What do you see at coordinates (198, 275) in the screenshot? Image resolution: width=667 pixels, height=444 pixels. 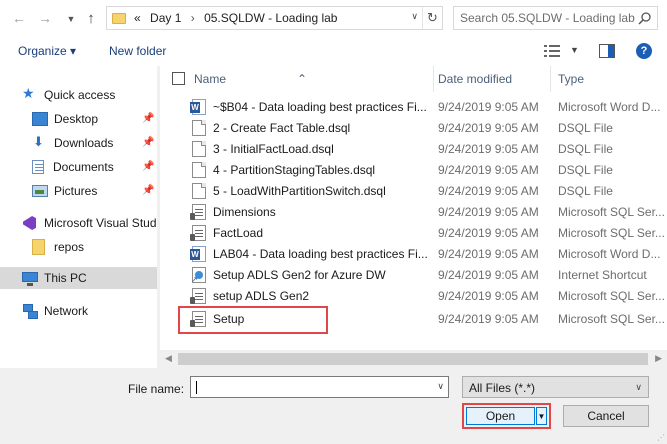 I see `internet-shortcut-icon` at bounding box center [198, 275].